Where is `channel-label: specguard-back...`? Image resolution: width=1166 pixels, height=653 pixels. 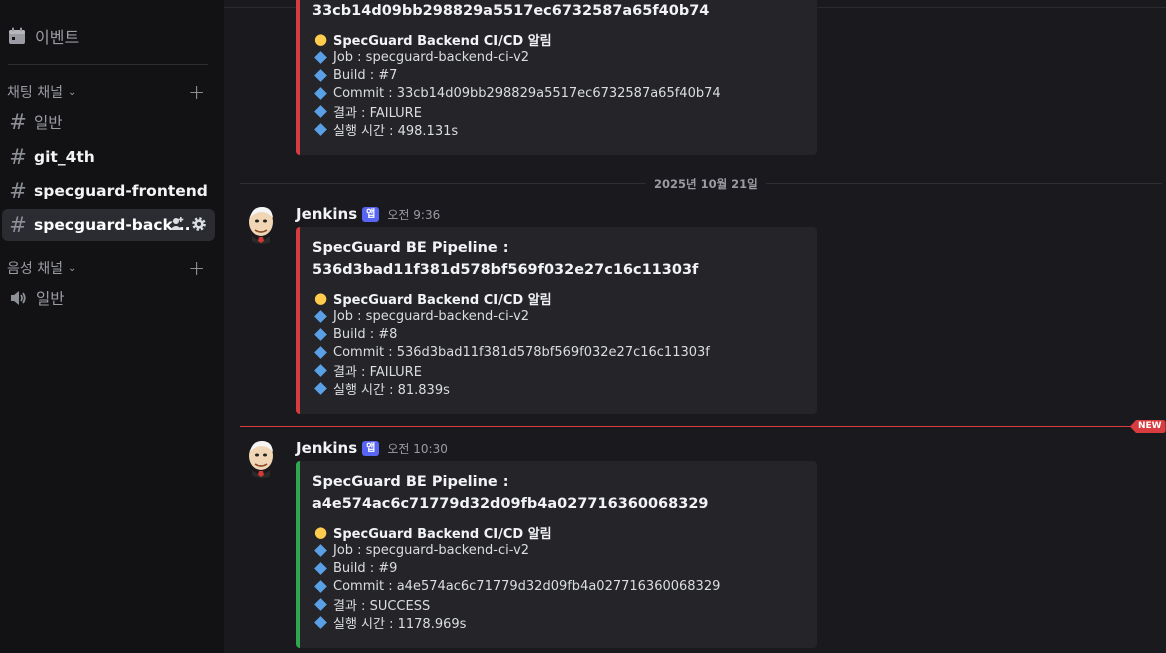 channel-label: specguard-back... is located at coordinates (112, 225).